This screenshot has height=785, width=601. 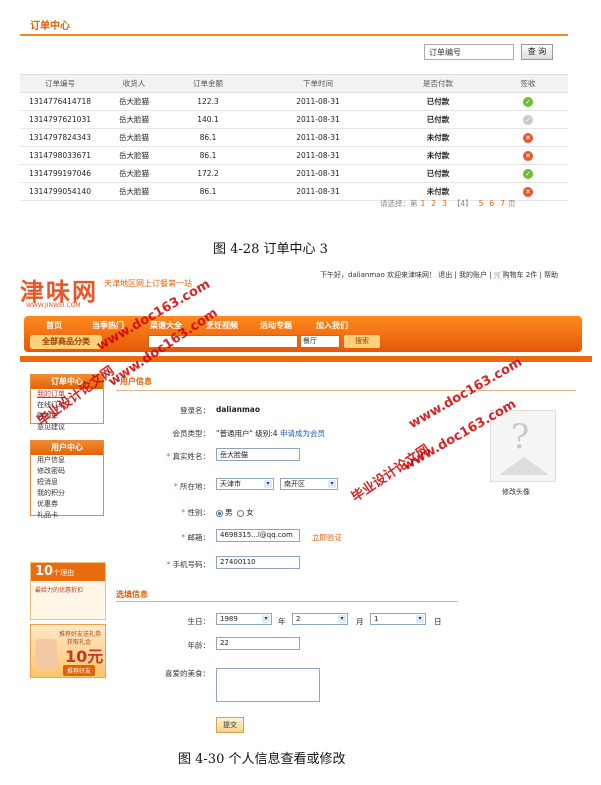 What do you see at coordinates (199, 645) in the screenshot?
I see `age-label: 年龄：` at bounding box center [199, 645].